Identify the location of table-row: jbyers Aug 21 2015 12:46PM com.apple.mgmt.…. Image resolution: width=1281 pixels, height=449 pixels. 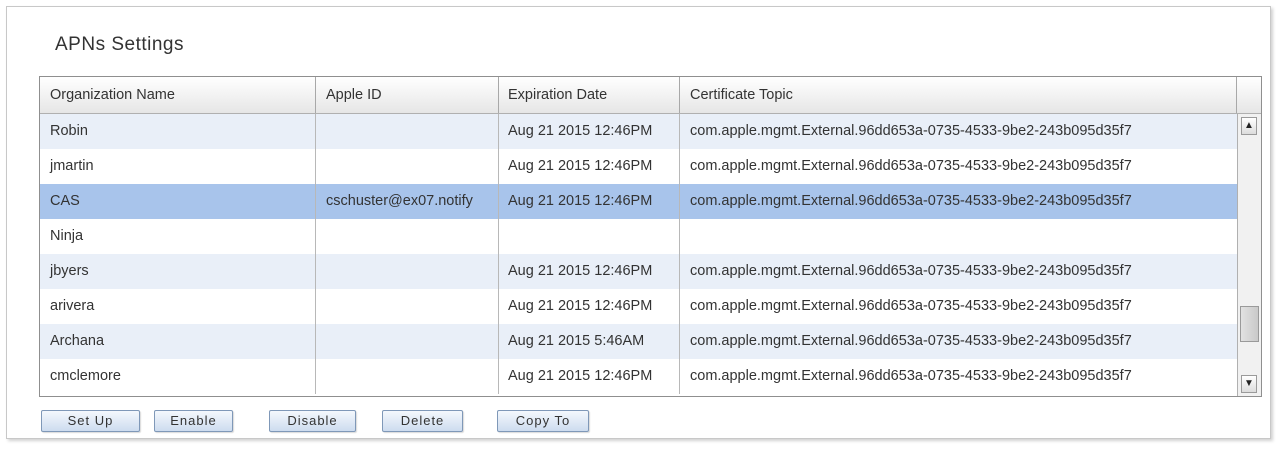
(638, 271).